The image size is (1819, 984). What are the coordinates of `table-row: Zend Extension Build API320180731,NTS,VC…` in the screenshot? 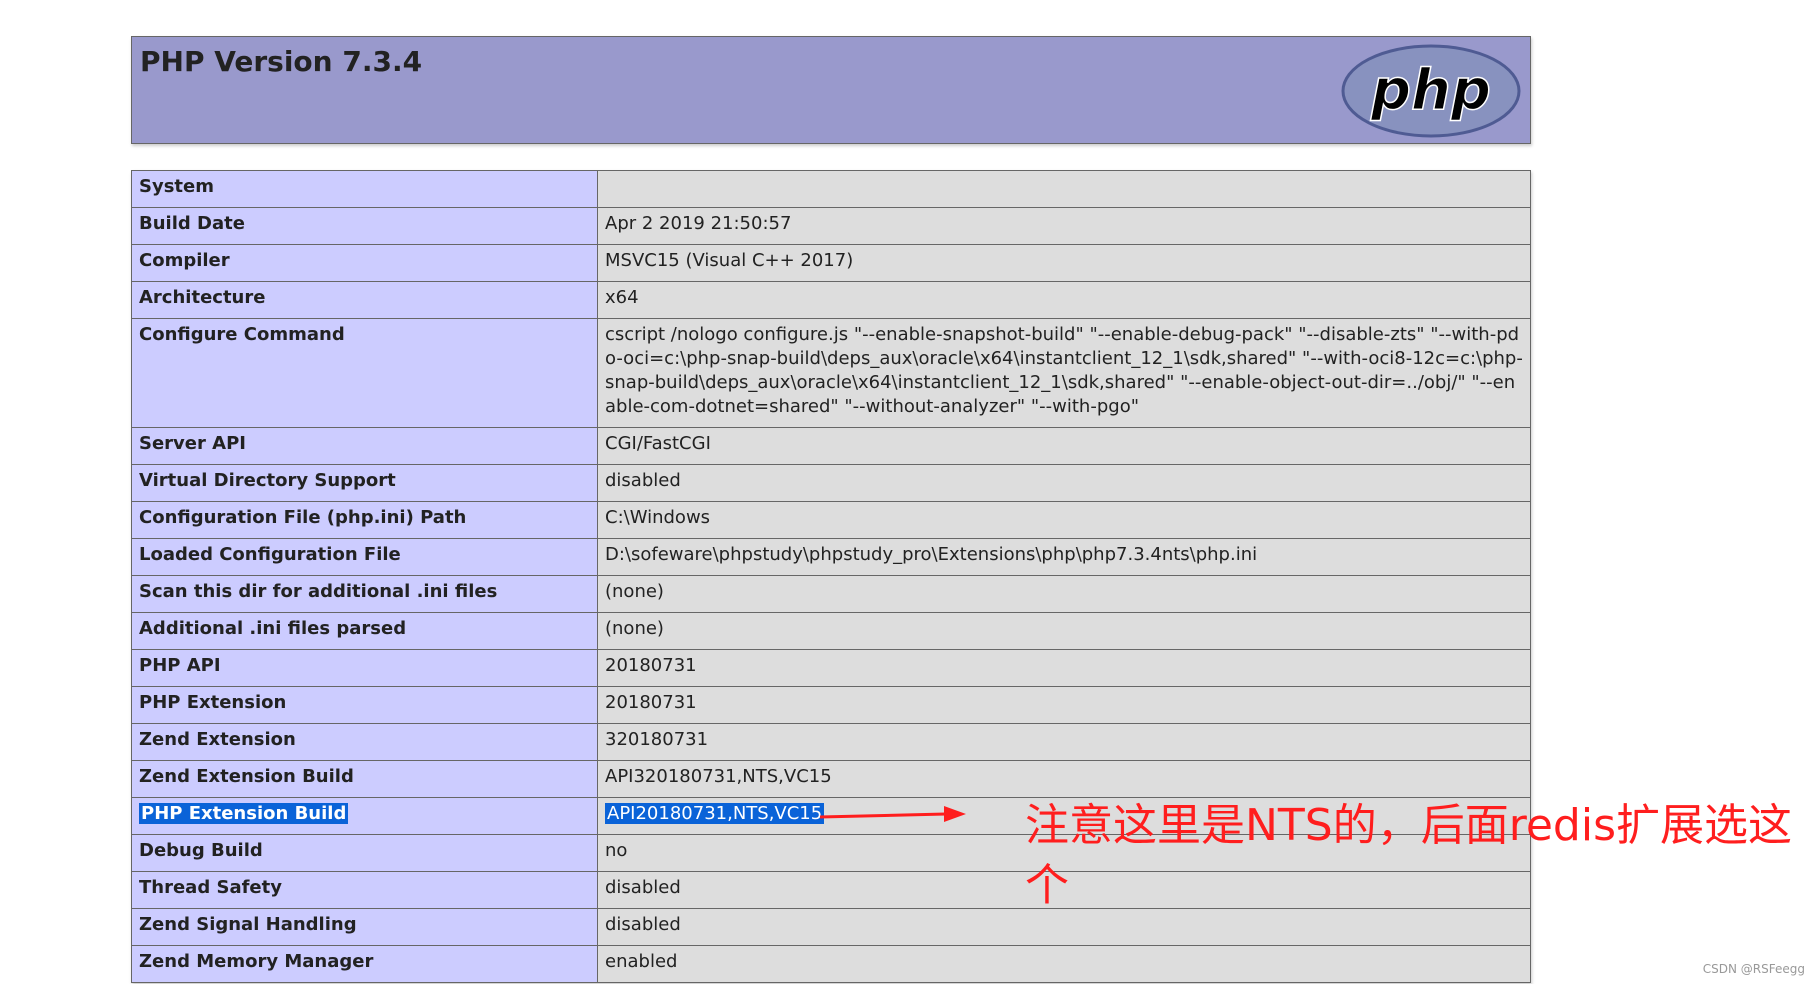 It's located at (831, 779).